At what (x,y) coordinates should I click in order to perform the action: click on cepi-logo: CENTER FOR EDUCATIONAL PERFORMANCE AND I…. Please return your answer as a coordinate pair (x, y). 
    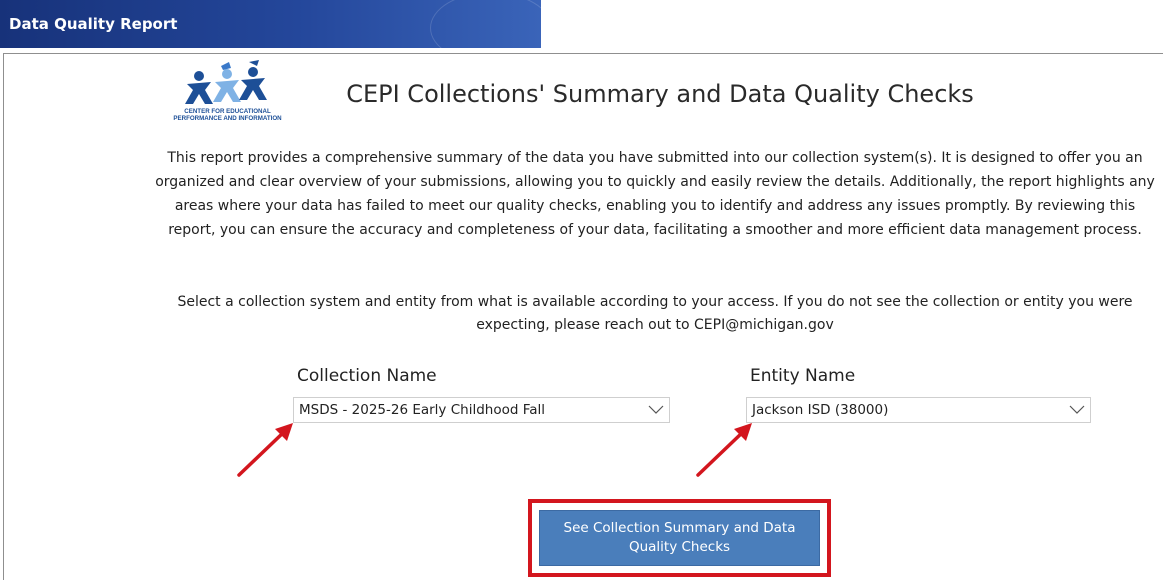
    Looking at the image, I should click on (227, 96).